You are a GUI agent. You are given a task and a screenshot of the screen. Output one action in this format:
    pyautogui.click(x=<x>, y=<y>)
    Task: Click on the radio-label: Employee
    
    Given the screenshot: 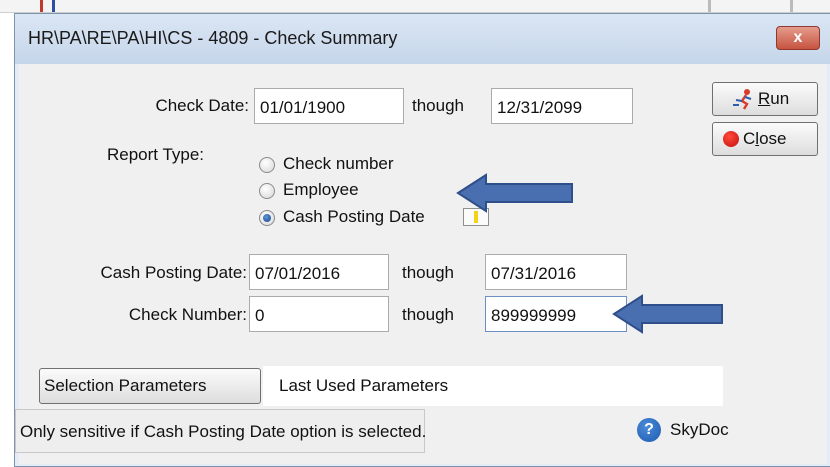 What is the action you would take?
    pyautogui.click(x=321, y=189)
    